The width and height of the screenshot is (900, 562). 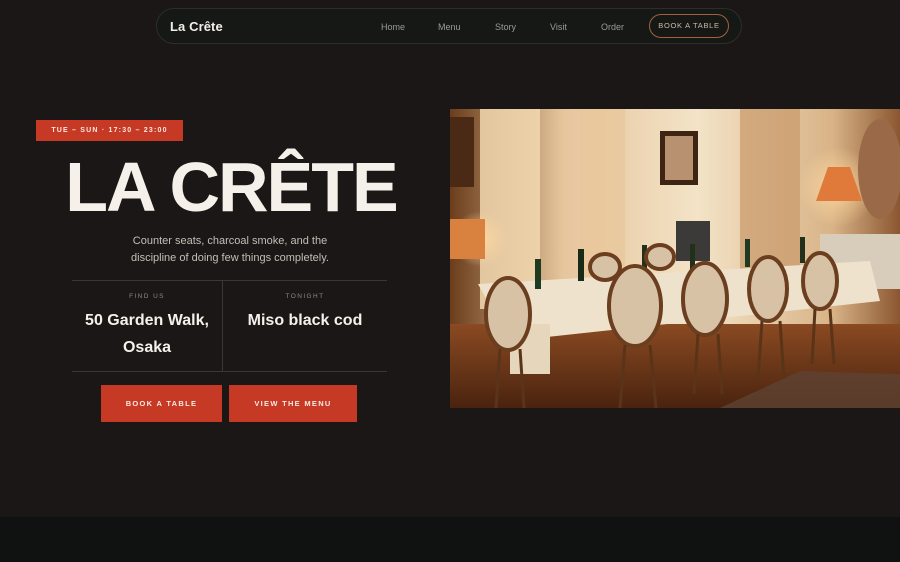 What do you see at coordinates (161, 403) in the screenshot?
I see `book-table-button: BOOK A TABLE` at bounding box center [161, 403].